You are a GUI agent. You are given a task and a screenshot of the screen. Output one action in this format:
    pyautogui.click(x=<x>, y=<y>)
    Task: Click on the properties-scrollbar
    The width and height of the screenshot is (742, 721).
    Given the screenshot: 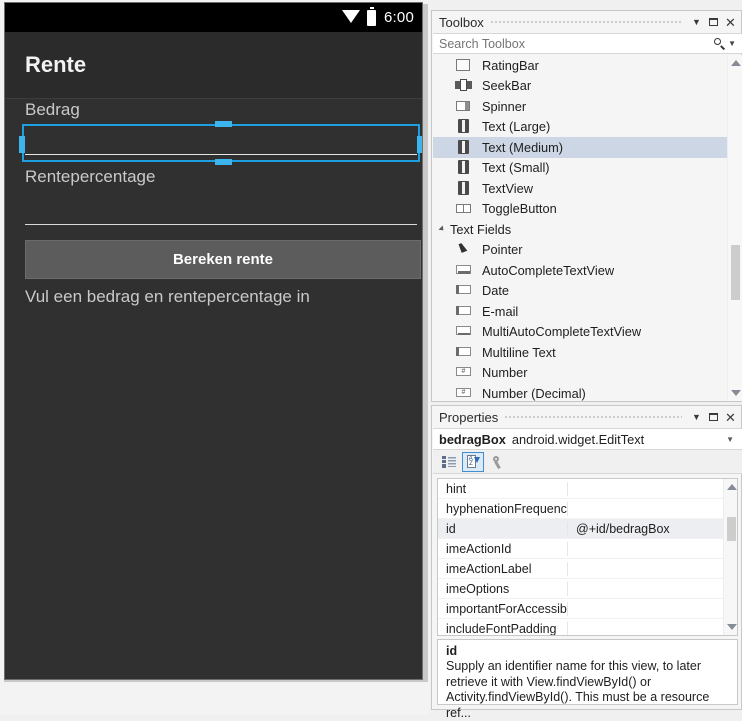 What is the action you would take?
    pyautogui.click(x=730, y=557)
    